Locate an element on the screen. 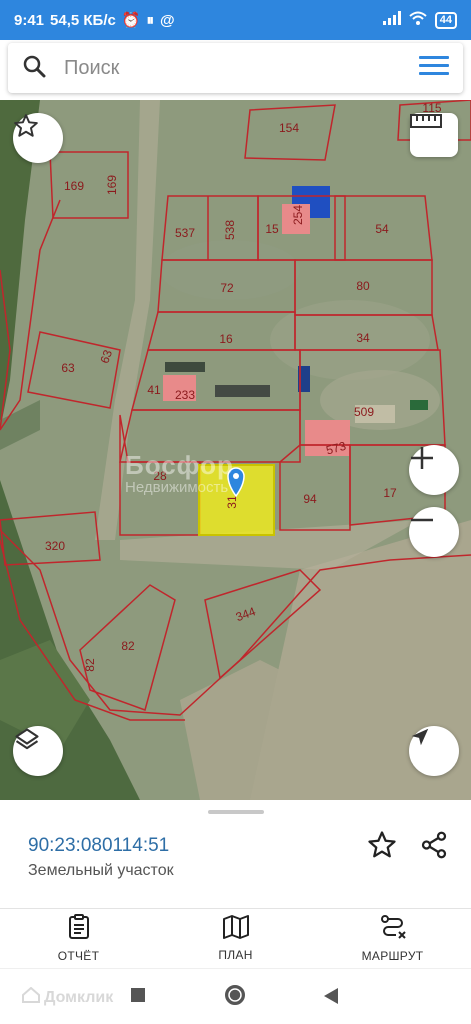 This screenshot has width=471, height=1024. parcel-label: 80 is located at coordinates (363, 286).